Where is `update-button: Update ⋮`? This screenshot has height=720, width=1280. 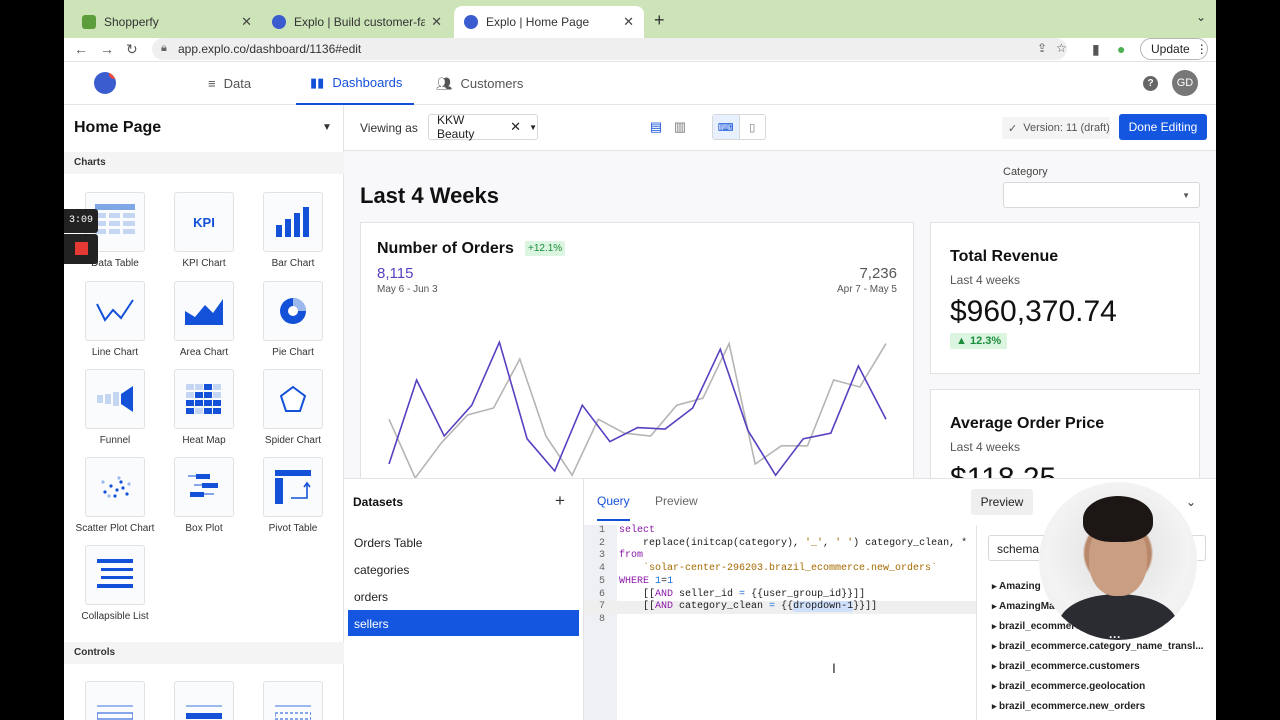
update-button: Update ⋮ is located at coordinates (1174, 49).